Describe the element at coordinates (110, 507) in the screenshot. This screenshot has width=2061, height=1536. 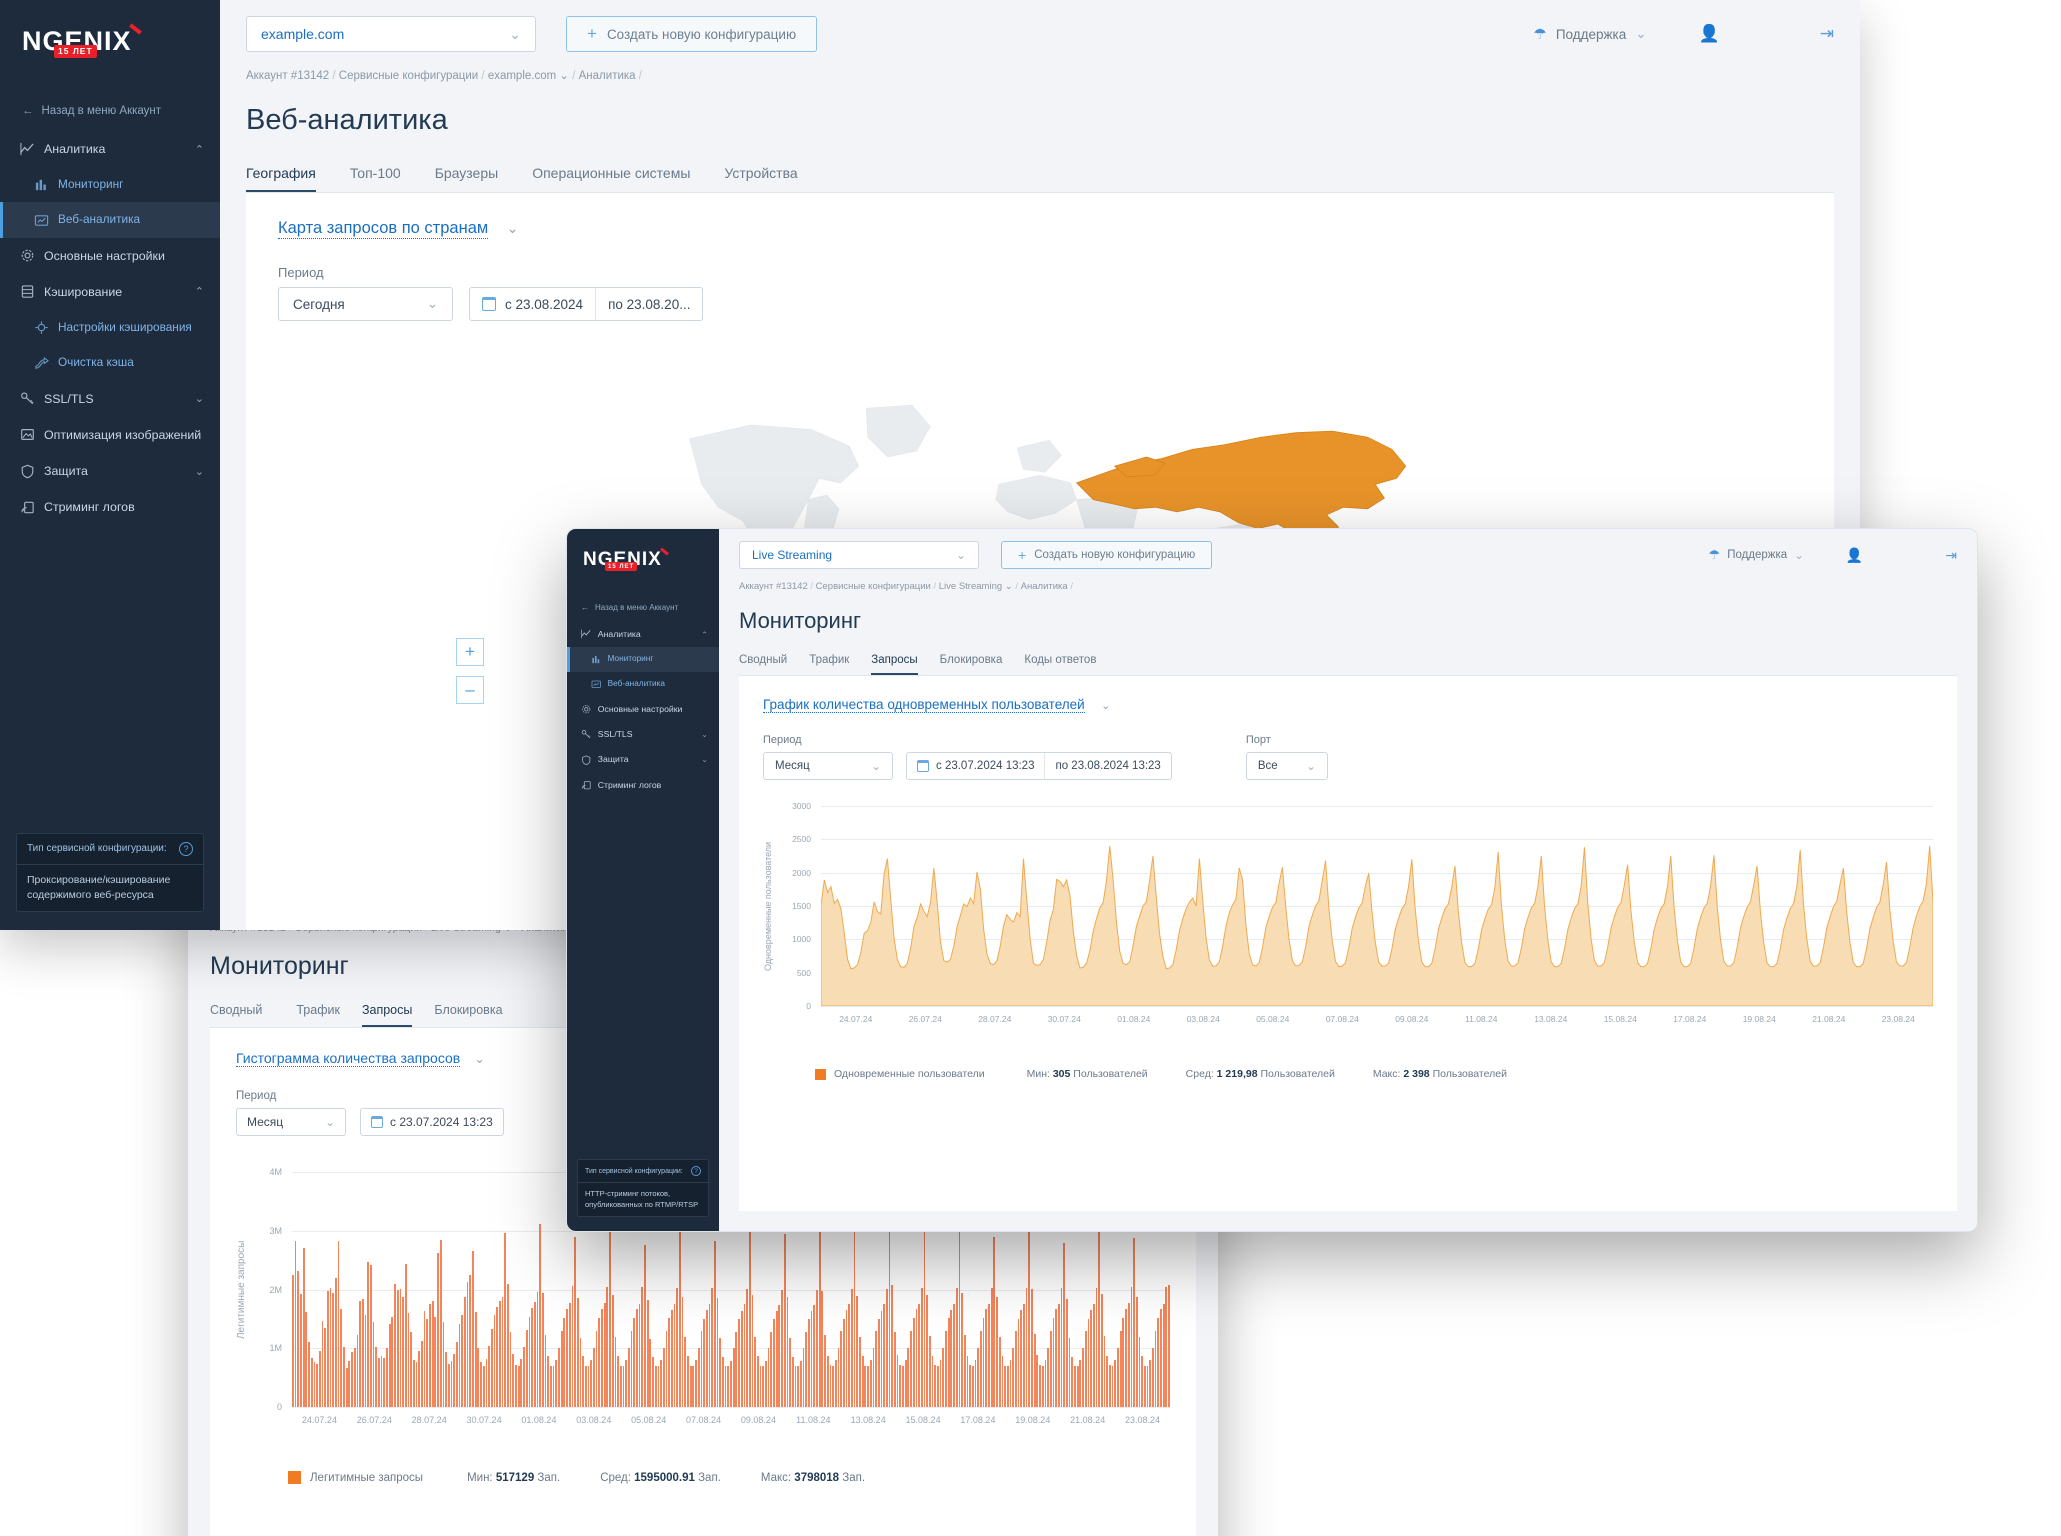
I see `sidebar-item-10: Стриминг логов` at that location.